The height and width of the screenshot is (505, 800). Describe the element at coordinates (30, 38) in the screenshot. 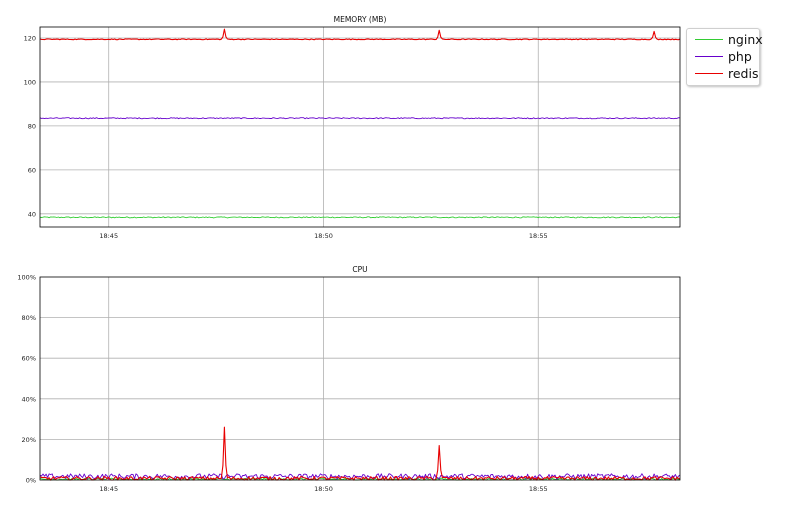

I see `y-tick-label: 120` at that location.